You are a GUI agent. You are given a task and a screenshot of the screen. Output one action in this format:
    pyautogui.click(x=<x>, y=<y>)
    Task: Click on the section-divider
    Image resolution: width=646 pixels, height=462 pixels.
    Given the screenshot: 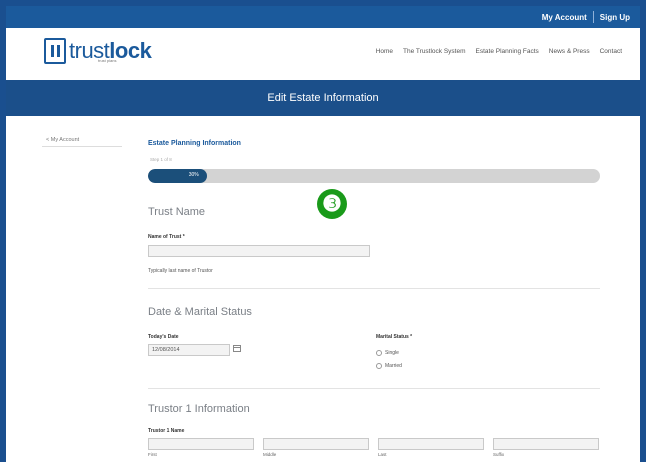 What is the action you would take?
    pyautogui.click(x=374, y=288)
    